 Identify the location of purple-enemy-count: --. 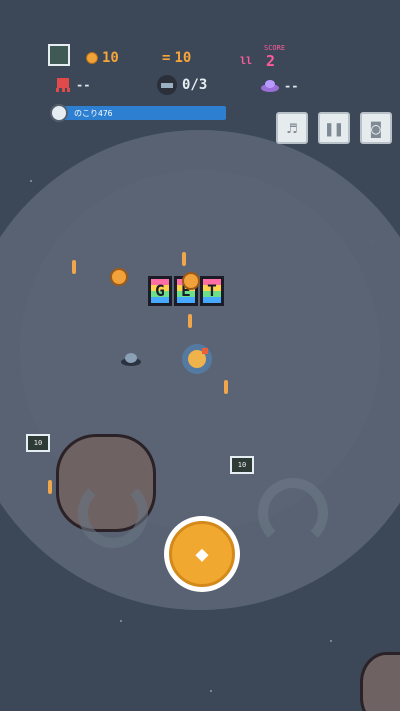
(291, 86).